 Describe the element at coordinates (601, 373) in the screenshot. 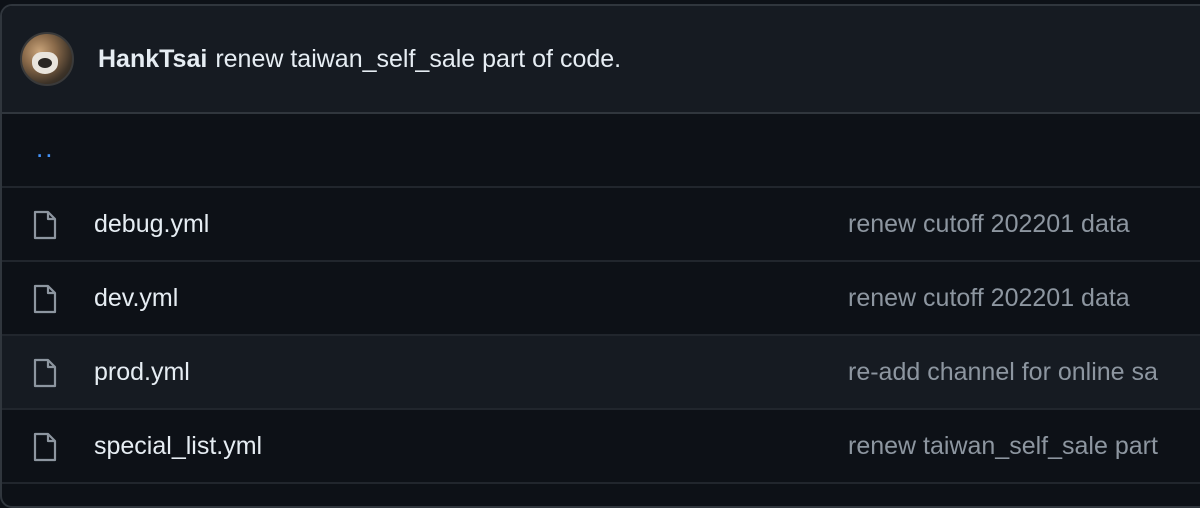

I see `file-row: prod.yml re-add channel for online sa` at that location.